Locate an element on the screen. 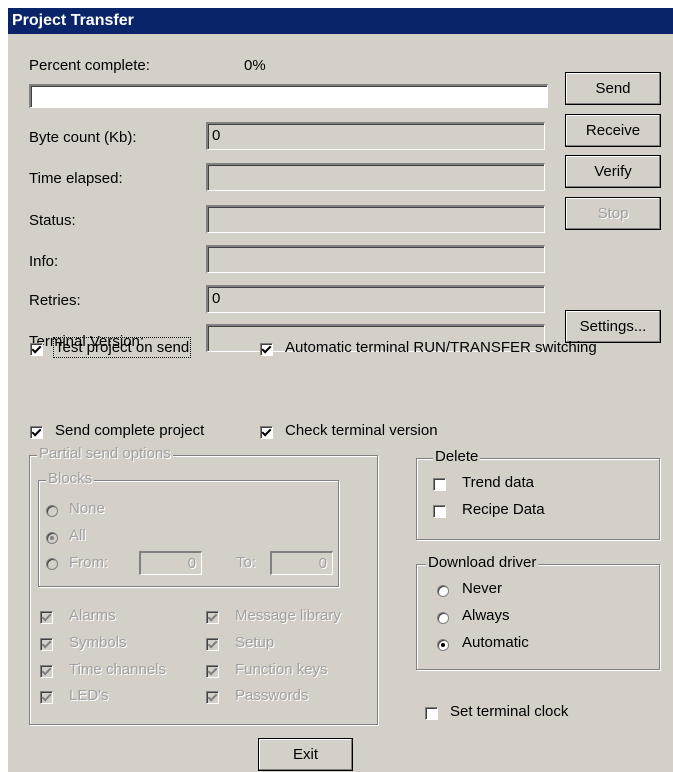 Image resolution: width=673 pixels, height=772 pixels. send-button: Send is located at coordinates (613, 88).